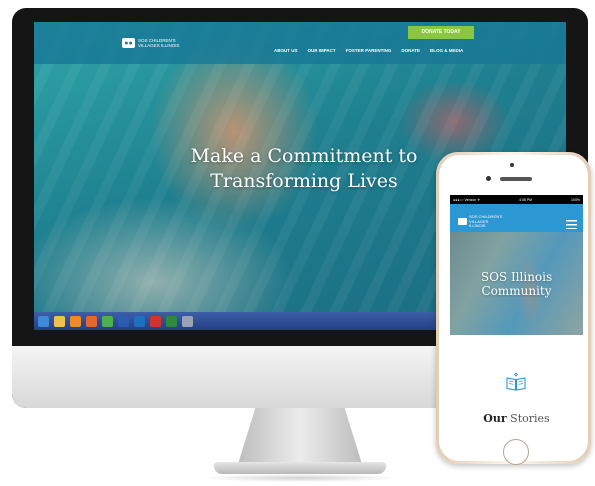  What do you see at coordinates (462, 222) in the screenshot?
I see `mobile-logo-icon` at bounding box center [462, 222].